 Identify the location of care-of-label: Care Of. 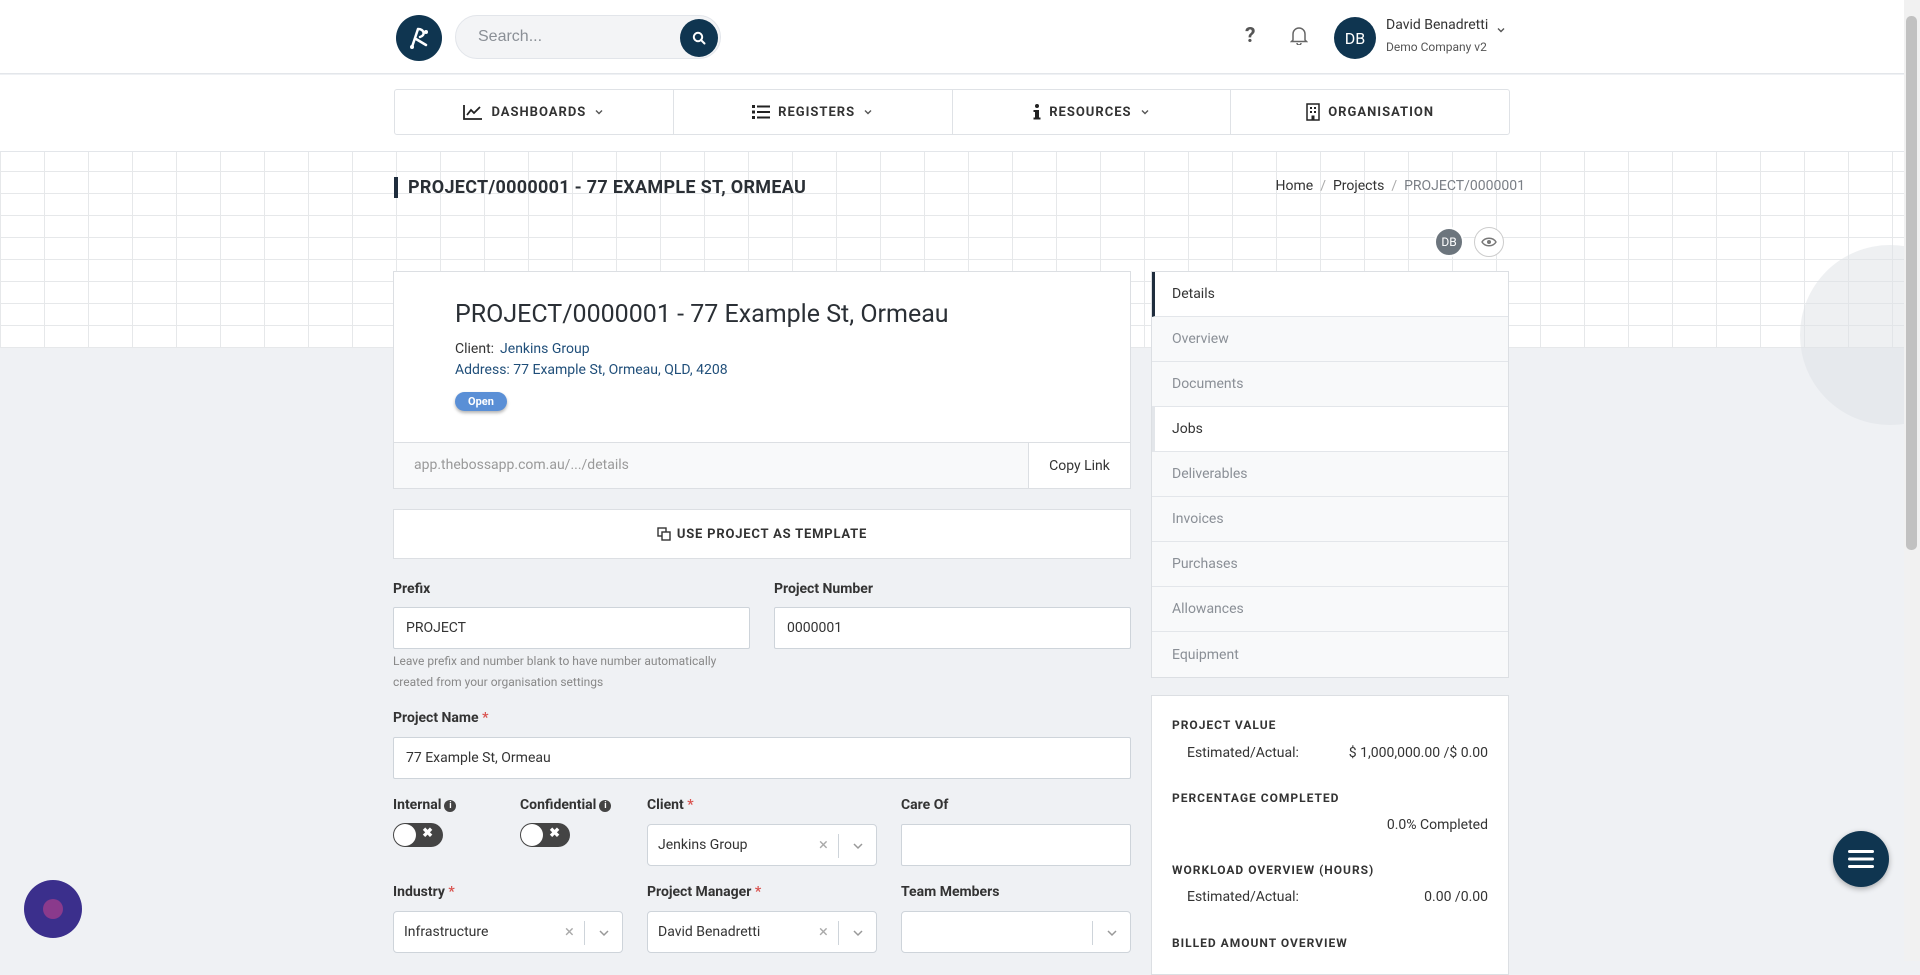
(925, 805).